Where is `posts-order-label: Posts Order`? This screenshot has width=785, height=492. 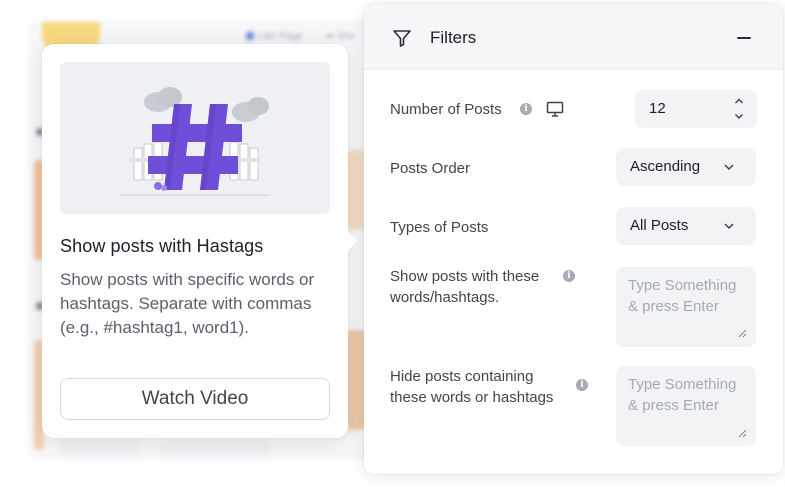 posts-order-label: Posts Order is located at coordinates (430, 168).